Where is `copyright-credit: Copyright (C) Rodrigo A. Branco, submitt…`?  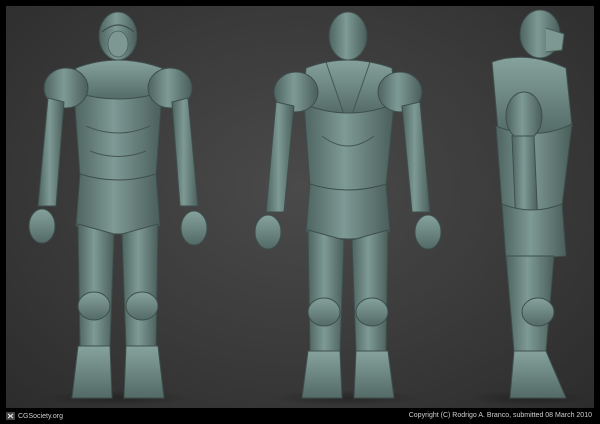 copyright-credit: Copyright (C) Rodrigo A. Branco, submitt… is located at coordinates (500, 415).